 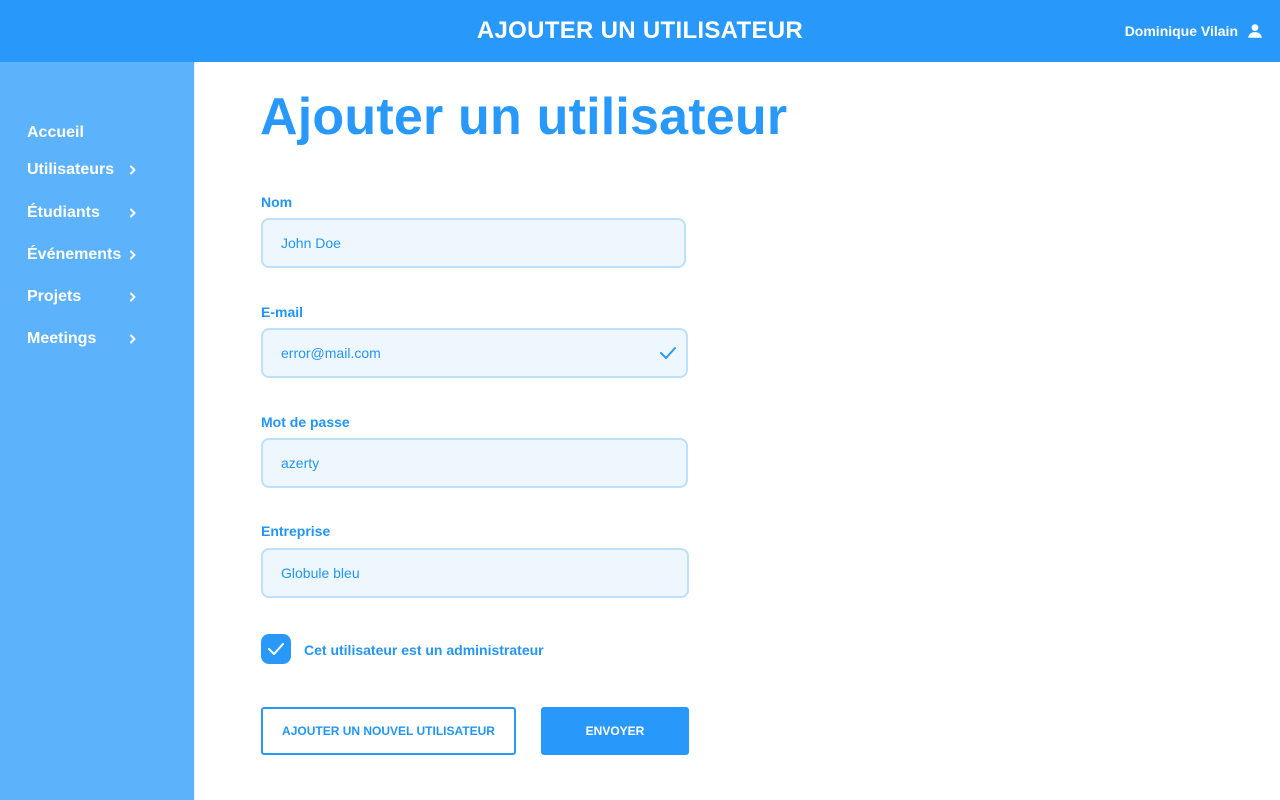 I want to click on user-name: Dominique Vilain, so click(x=1181, y=31).